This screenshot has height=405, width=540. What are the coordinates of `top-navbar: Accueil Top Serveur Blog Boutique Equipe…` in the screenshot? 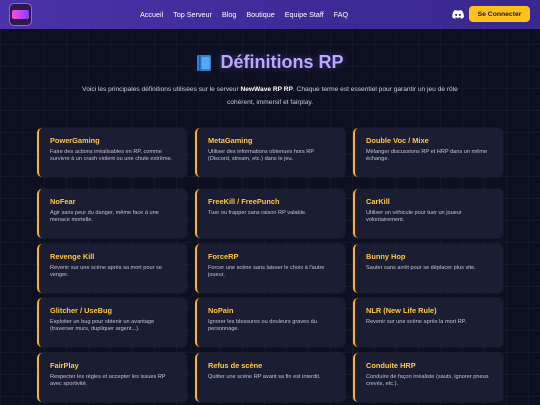 It's located at (270, 14).